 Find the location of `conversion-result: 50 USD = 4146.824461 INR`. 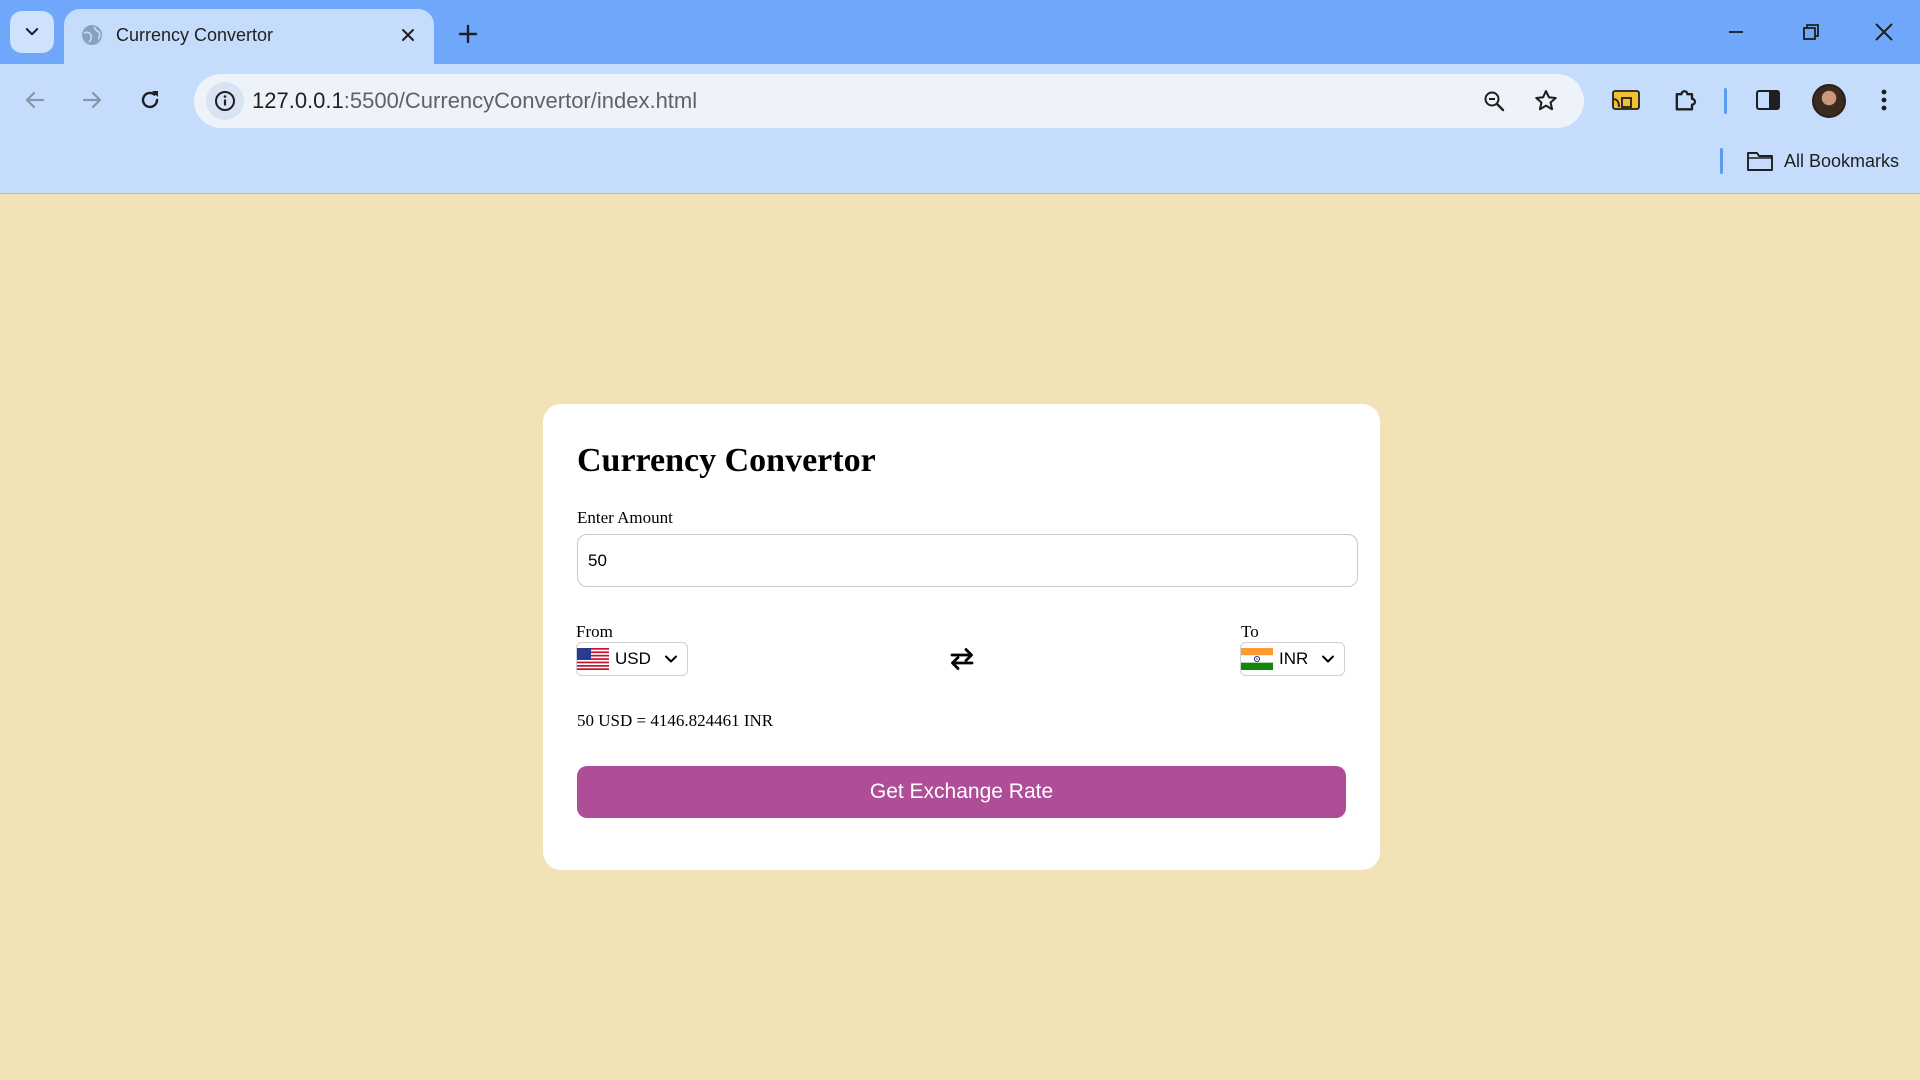

conversion-result: 50 USD = 4146.824461 INR is located at coordinates (675, 720).